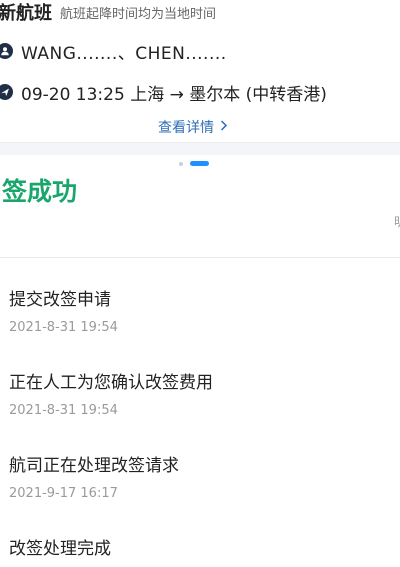 The height and width of the screenshot is (567, 400). What do you see at coordinates (181, 164) in the screenshot?
I see `page-dot-inactive` at bounding box center [181, 164].